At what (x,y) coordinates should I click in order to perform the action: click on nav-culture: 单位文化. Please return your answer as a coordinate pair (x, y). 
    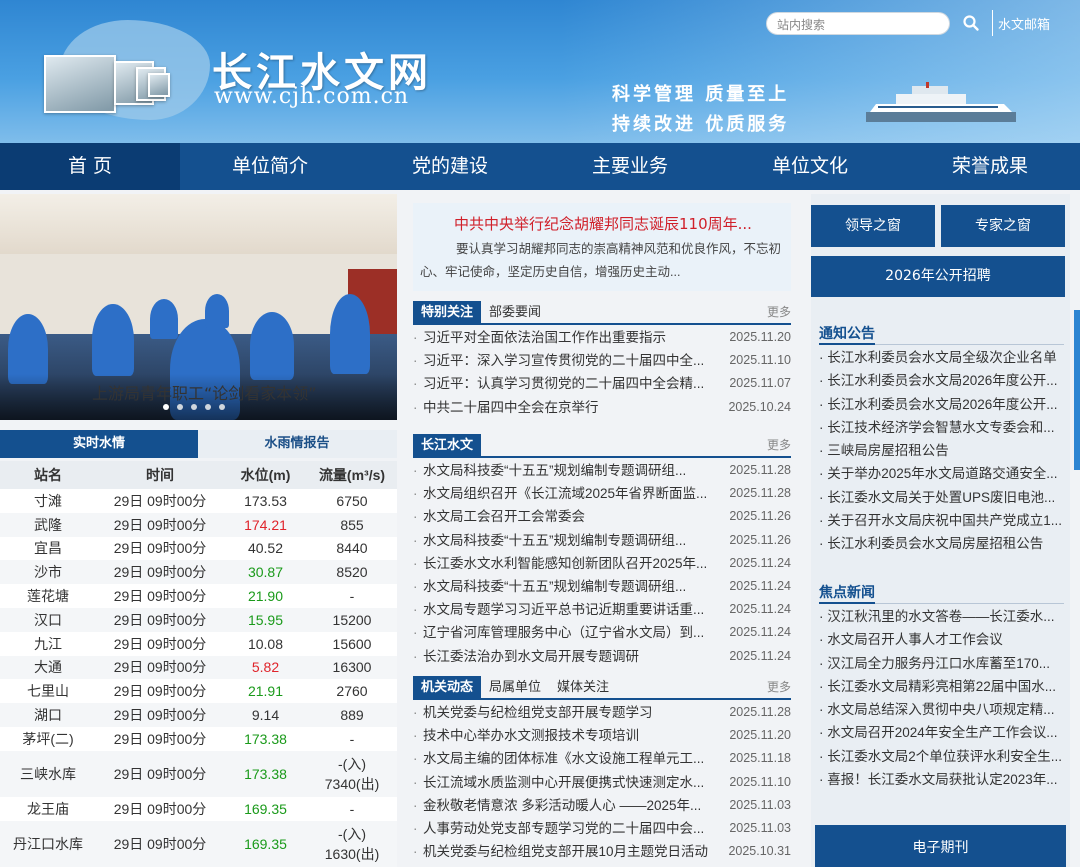
    Looking at the image, I should click on (810, 166).